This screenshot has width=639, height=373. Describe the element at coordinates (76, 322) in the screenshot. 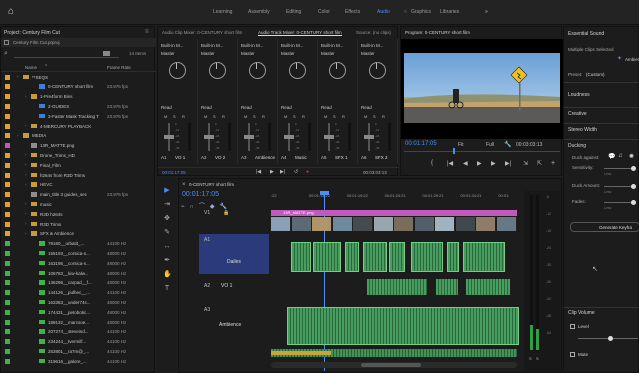

I see `project-item: 189132__marcsoe... 48000 Hz` at that location.